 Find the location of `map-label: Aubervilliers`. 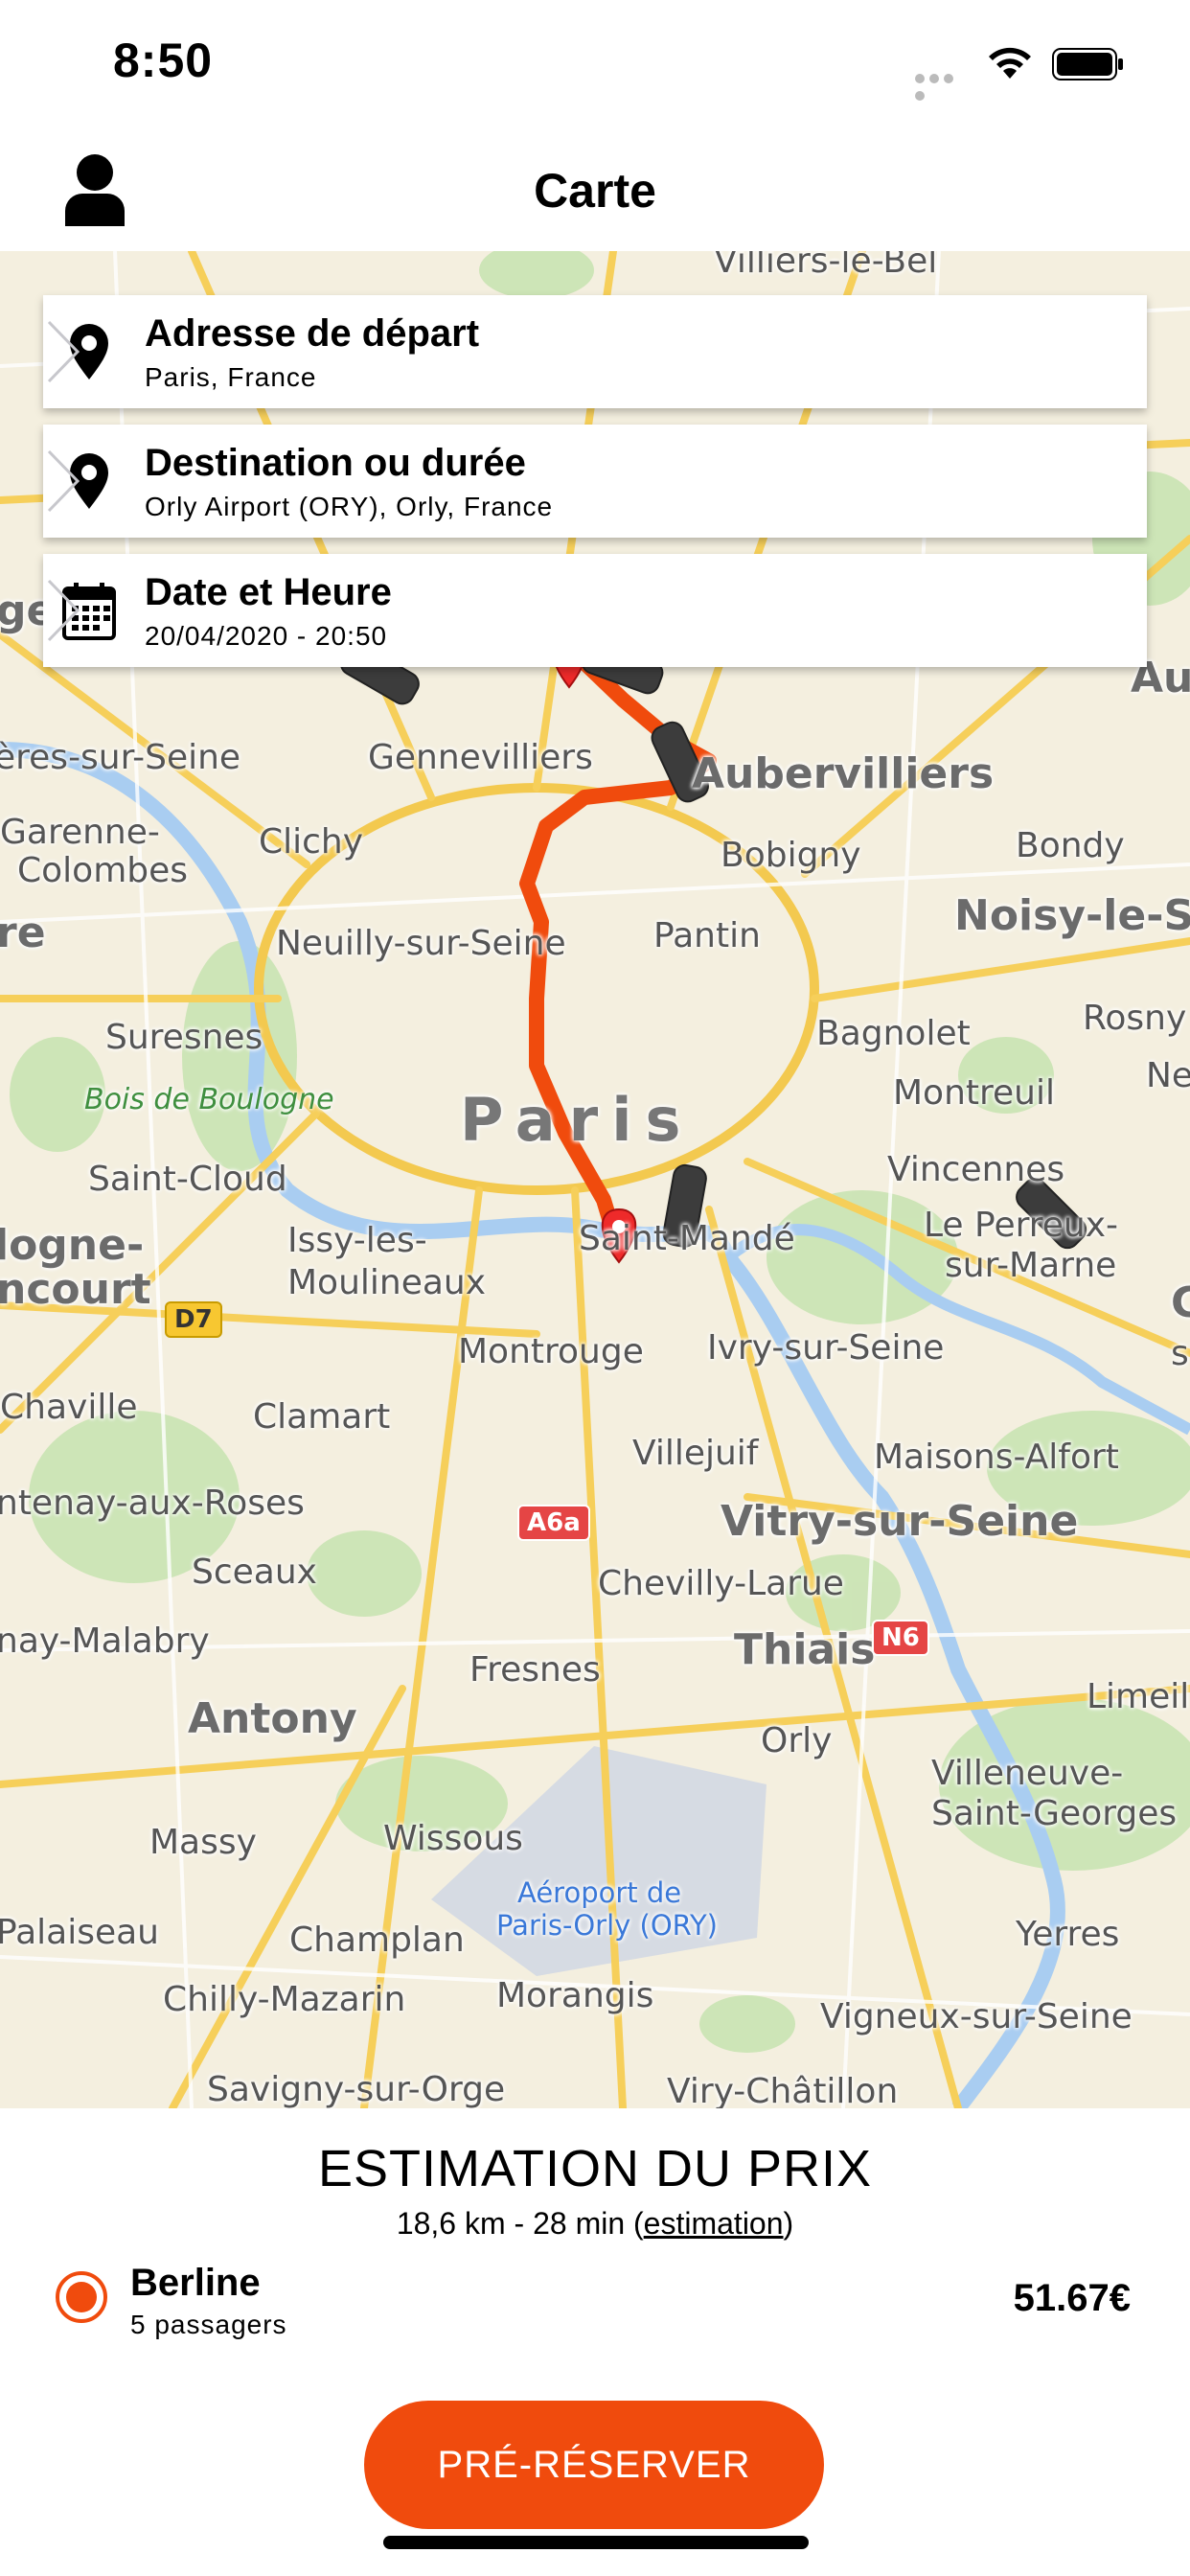

map-label: Aubervilliers is located at coordinates (843, 773).